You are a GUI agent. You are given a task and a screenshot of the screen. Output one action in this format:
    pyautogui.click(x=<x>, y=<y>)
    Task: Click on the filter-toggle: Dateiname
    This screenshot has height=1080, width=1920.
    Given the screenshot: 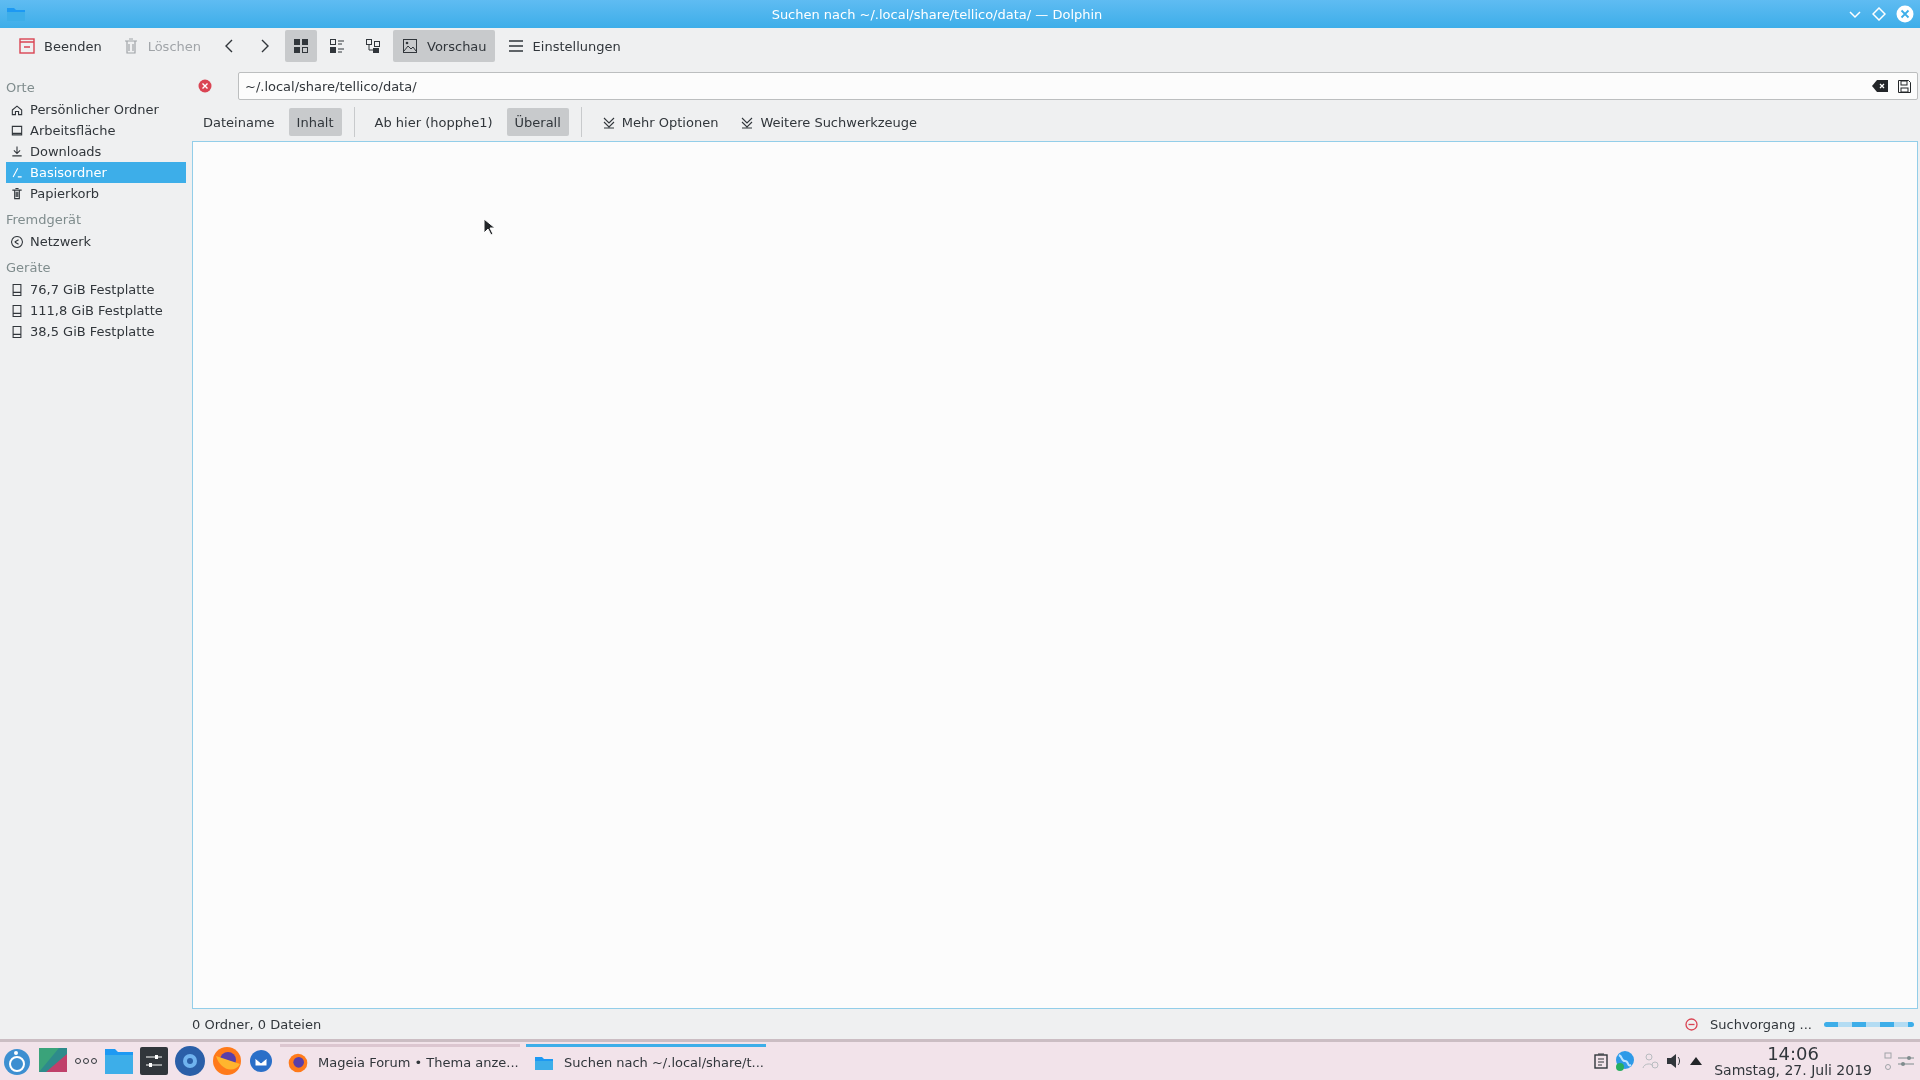 What is the action you would take?
    pyautogui.click(x=239, y=122)
    